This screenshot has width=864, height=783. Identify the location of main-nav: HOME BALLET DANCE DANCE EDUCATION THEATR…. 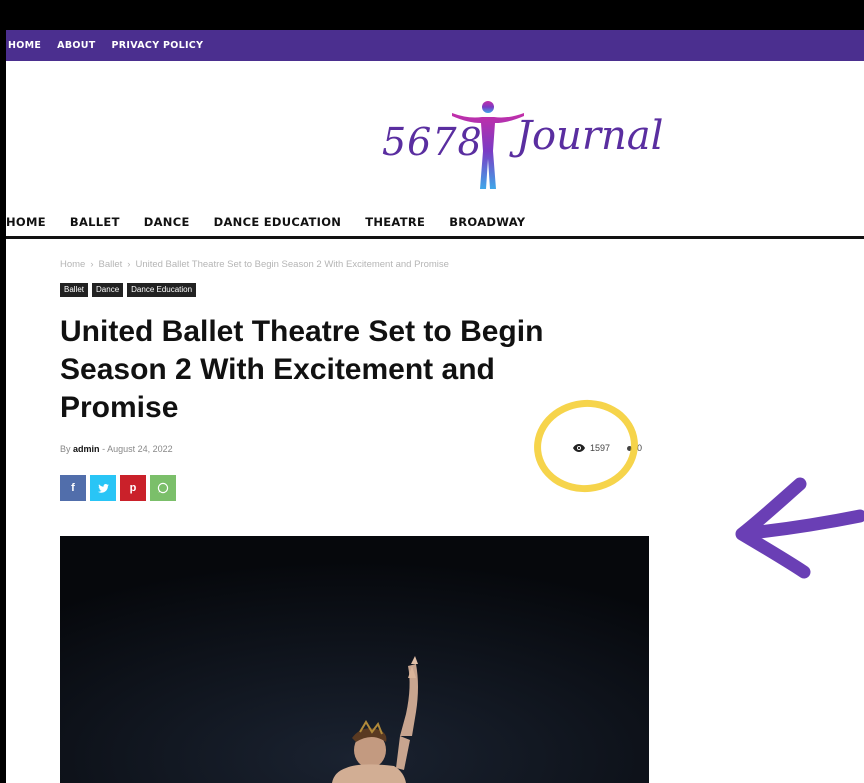
(435, 222).